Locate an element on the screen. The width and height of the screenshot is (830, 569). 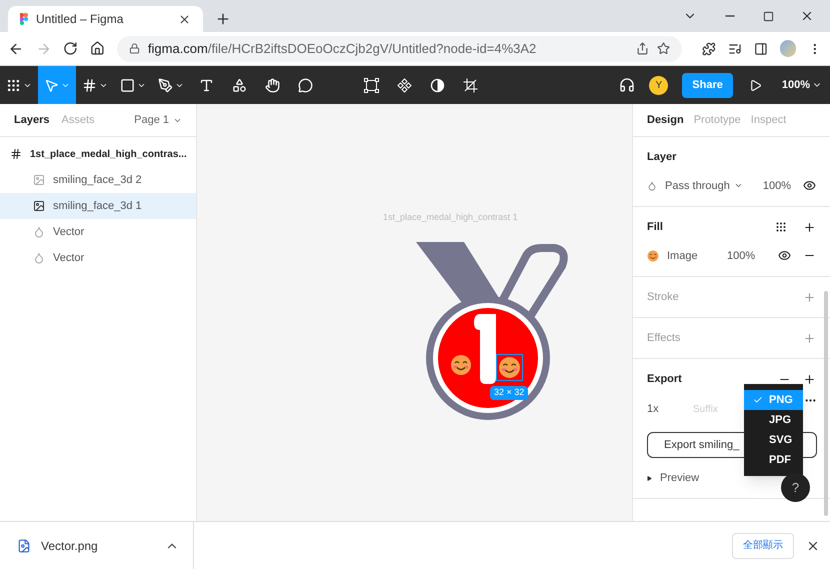
layer-name: smiling_face_3d 2 is located at coordinates (97, 180).